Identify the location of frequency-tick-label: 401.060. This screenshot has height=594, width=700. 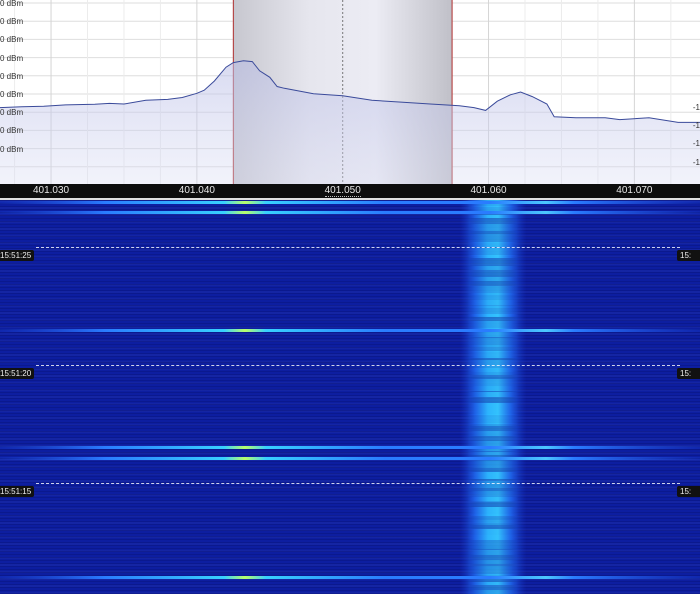
(488, 190).